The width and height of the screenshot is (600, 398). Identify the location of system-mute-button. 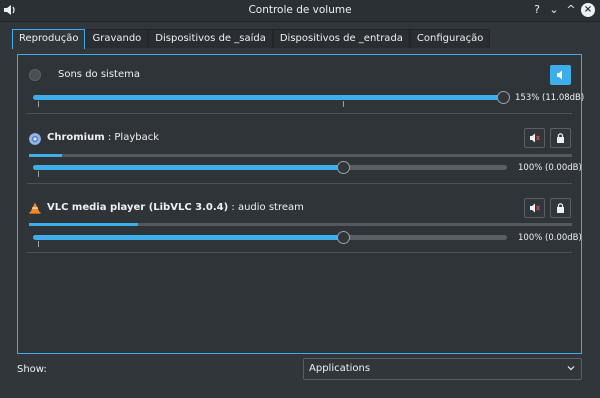
(560, 75).